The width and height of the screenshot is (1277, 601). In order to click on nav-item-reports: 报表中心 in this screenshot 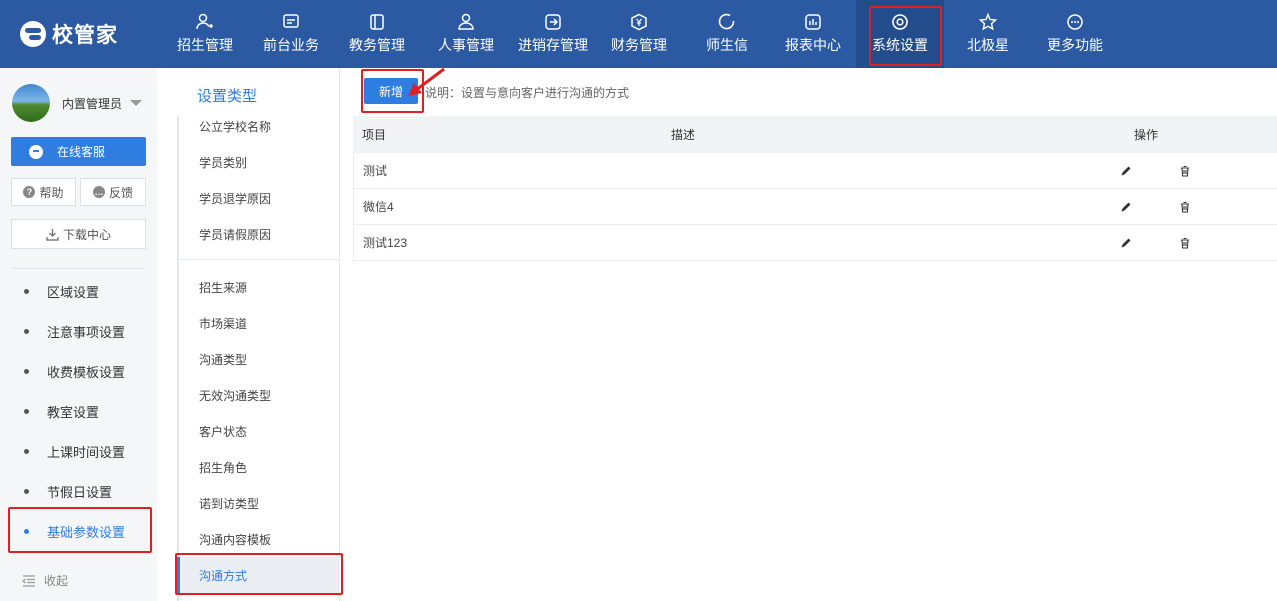, I will do `click(813, 34)`.